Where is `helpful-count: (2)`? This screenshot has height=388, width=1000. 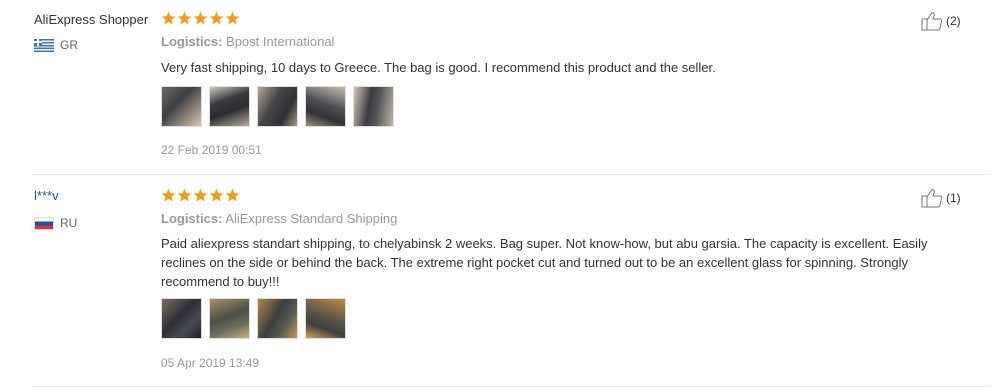
helpful-count: (2) is located at coordinates (953, 21).